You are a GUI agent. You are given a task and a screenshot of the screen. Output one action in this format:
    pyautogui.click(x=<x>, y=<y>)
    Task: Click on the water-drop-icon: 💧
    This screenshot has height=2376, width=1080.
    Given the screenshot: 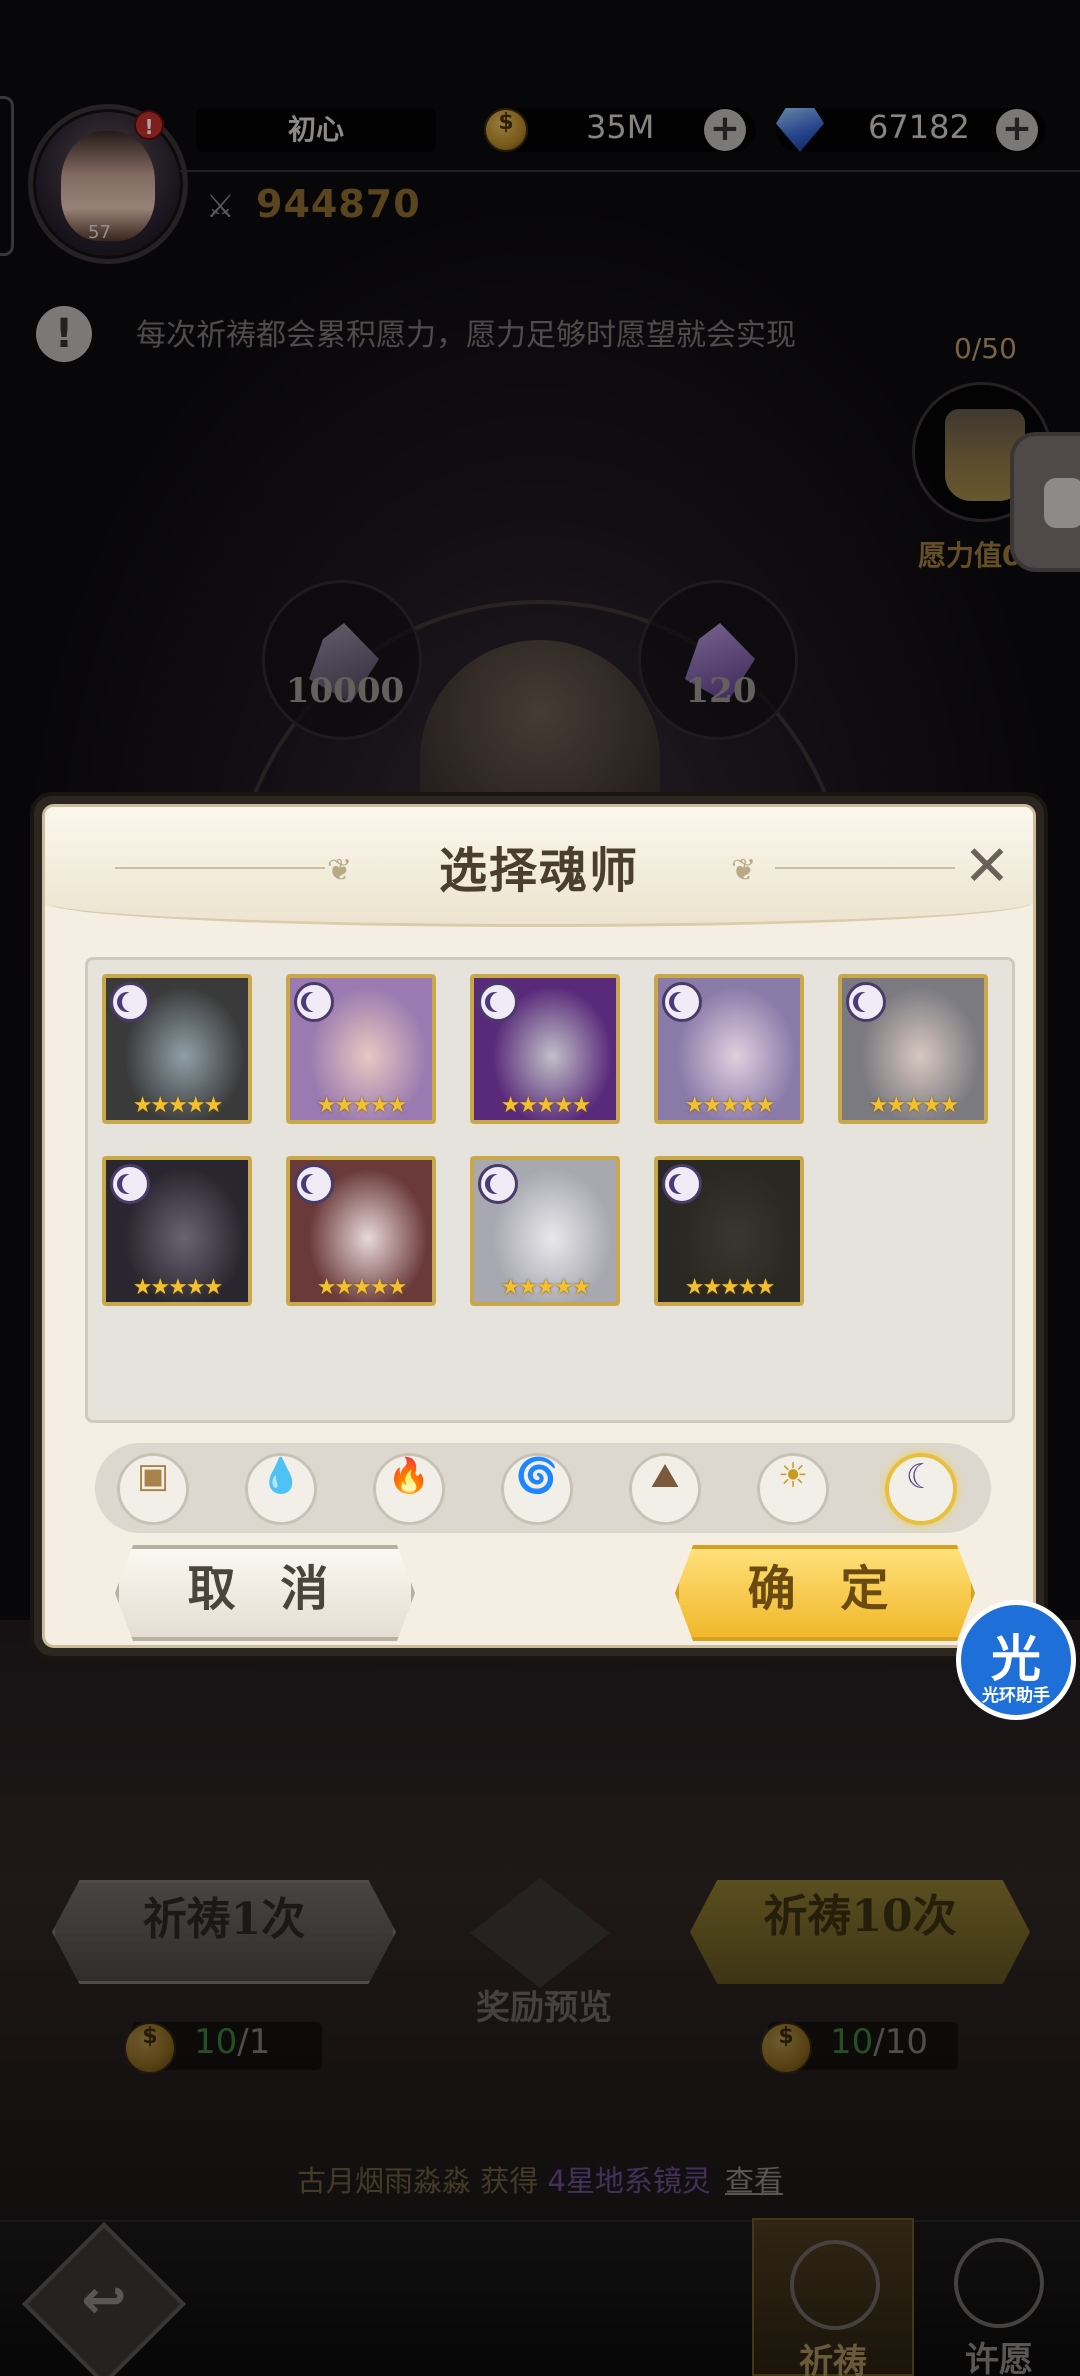 What is the action you would take?
    pyautogui.click(x=281, y=1489)
    